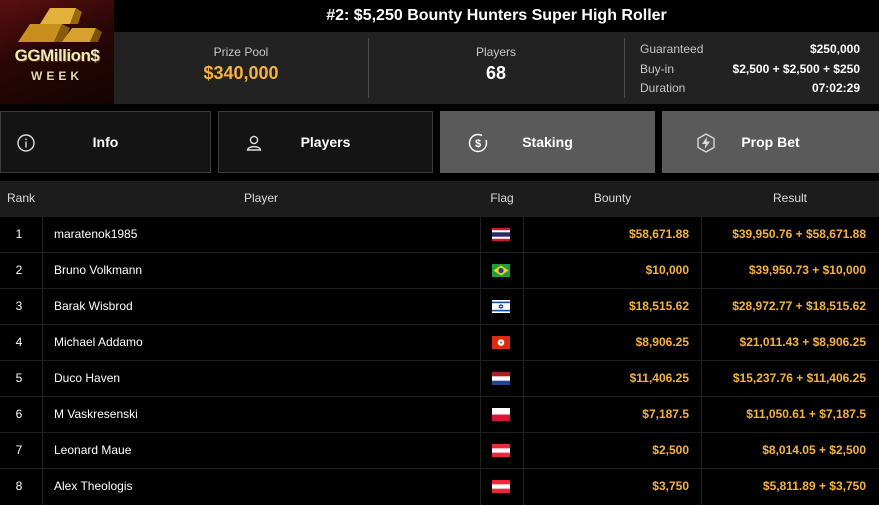  I want to click on bounty-cell: $2,500, so click(670, 450).